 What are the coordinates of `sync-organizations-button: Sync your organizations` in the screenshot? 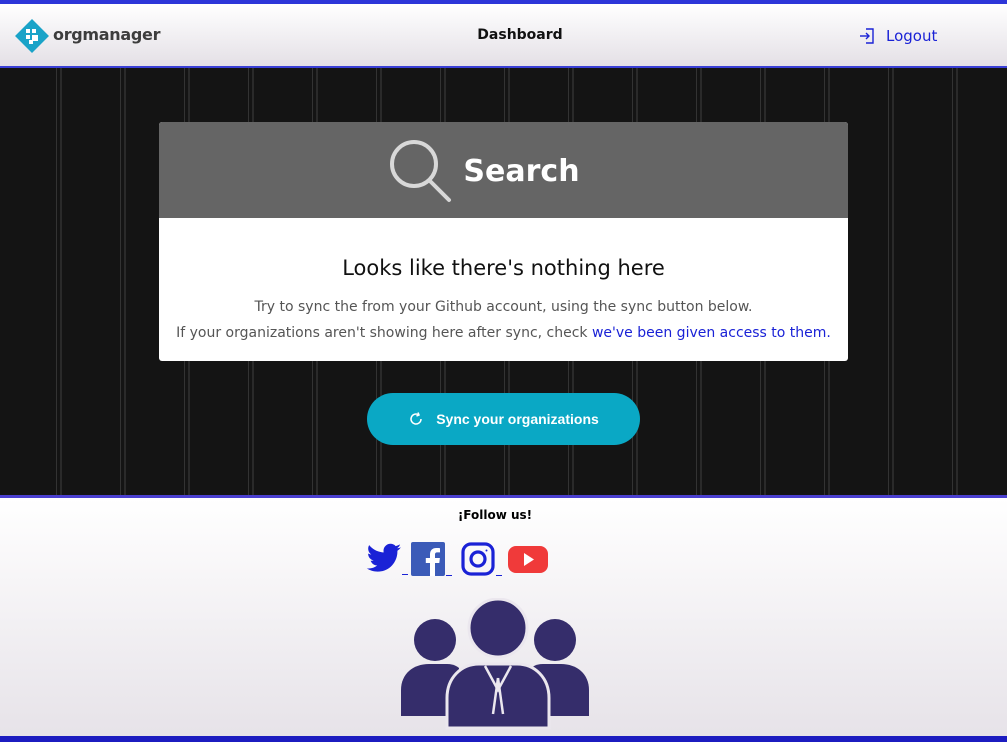 It's located at (503, 419).